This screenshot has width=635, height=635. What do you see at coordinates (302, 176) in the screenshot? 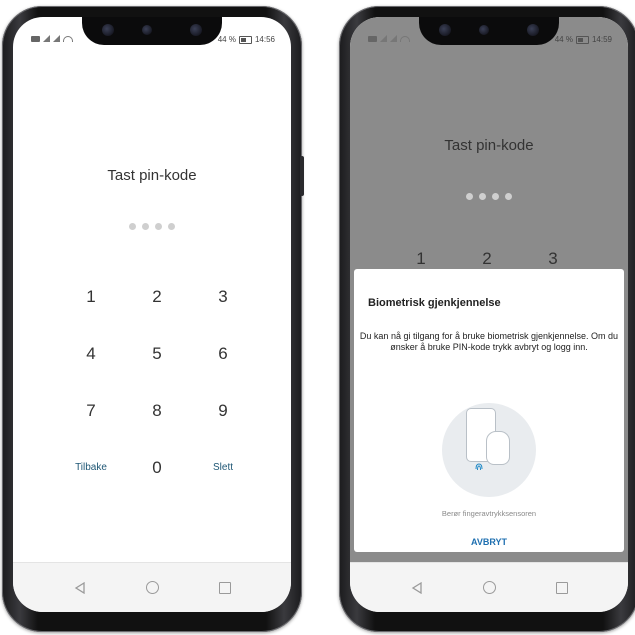
I see `volume-button` at bounding box center [302, 176].